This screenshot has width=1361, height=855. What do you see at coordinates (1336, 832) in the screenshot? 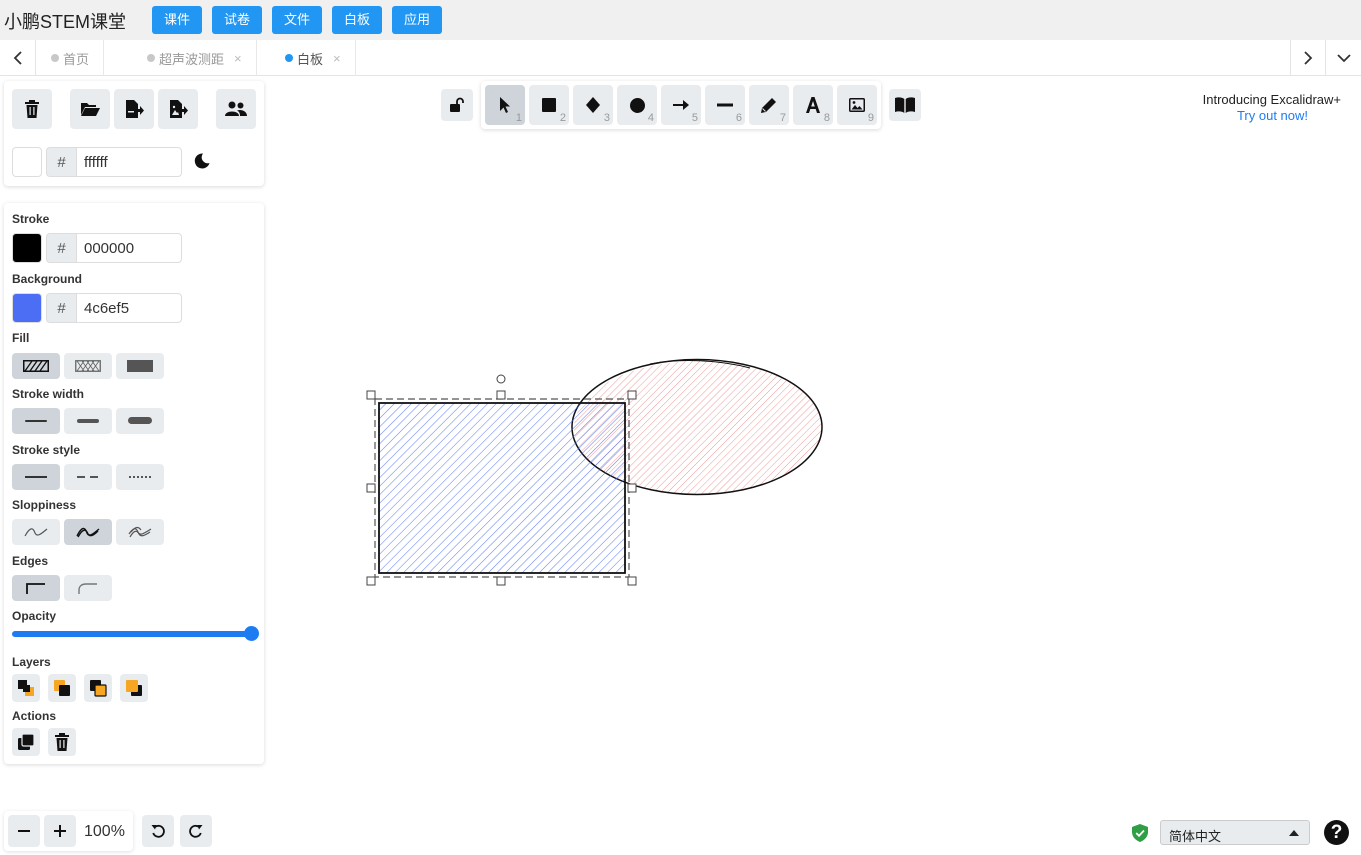
I see `help-icon: ?` at bounding box center [1336, 832].